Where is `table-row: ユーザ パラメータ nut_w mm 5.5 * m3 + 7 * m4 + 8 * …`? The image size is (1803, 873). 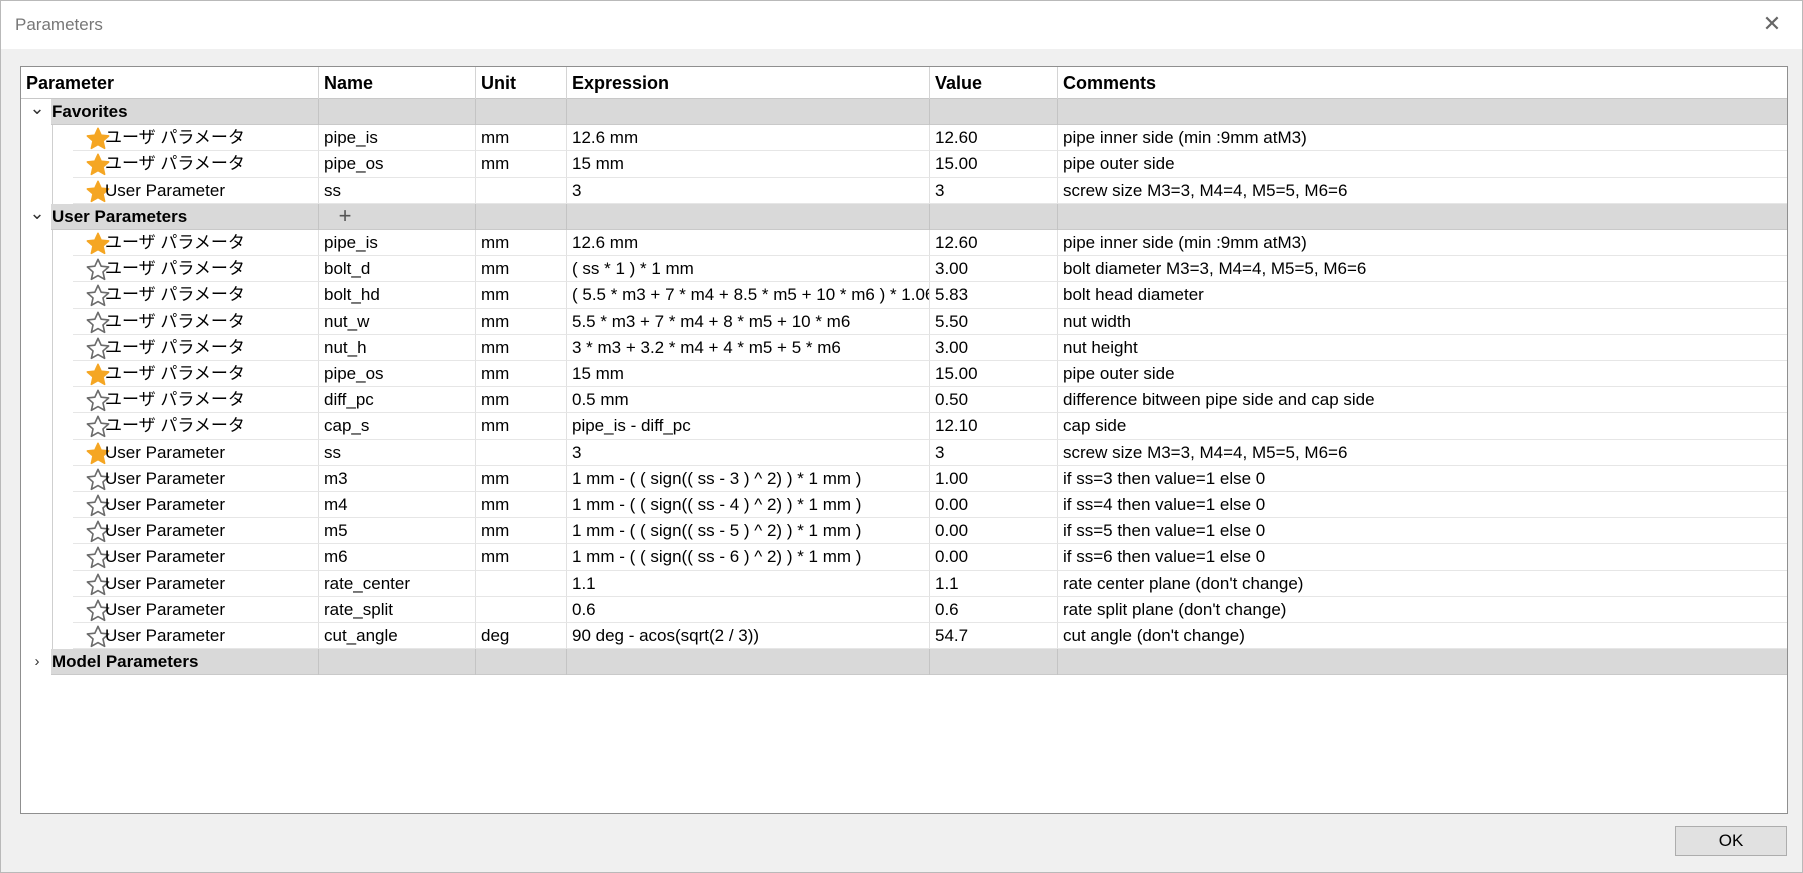 table-row: ユーザ パラメータ nut_w mm 5.5 * m3 + 7 * m4 + 8 * … is located at coordinates (904, 321).